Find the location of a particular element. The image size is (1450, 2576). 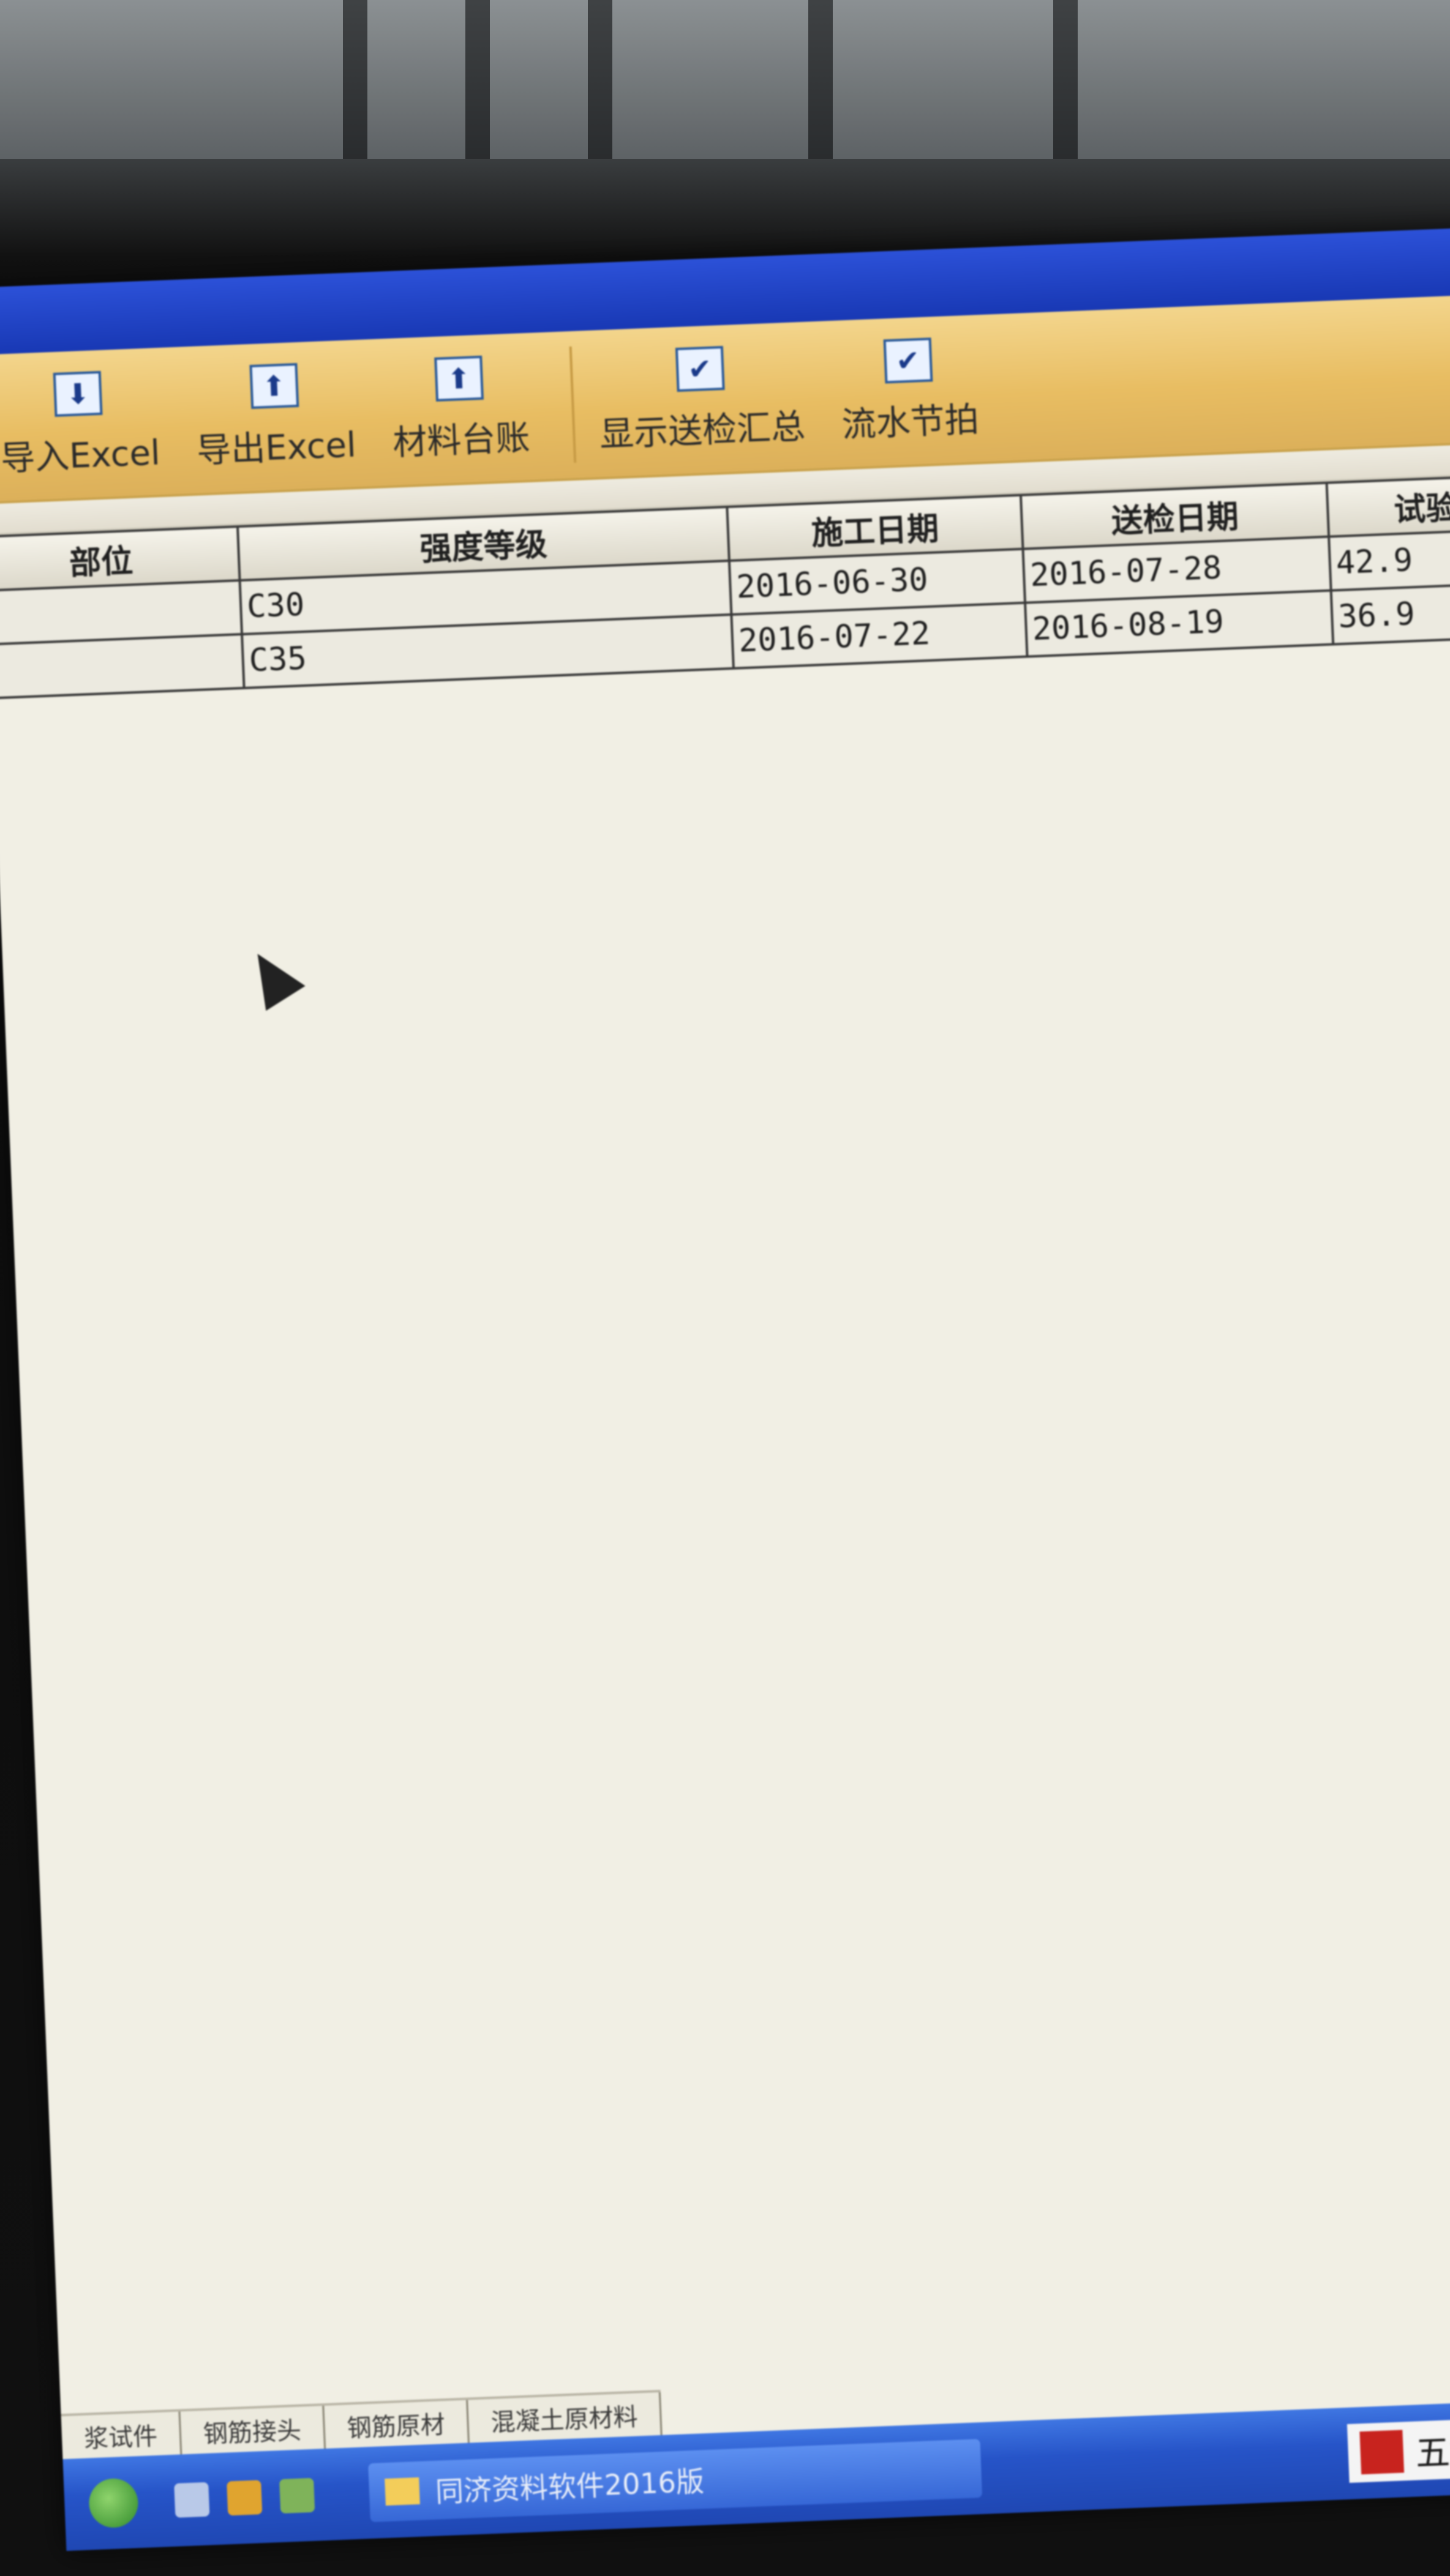

import-excel-button: ⬇ 导入Excel is located at coordinates (80, 425).